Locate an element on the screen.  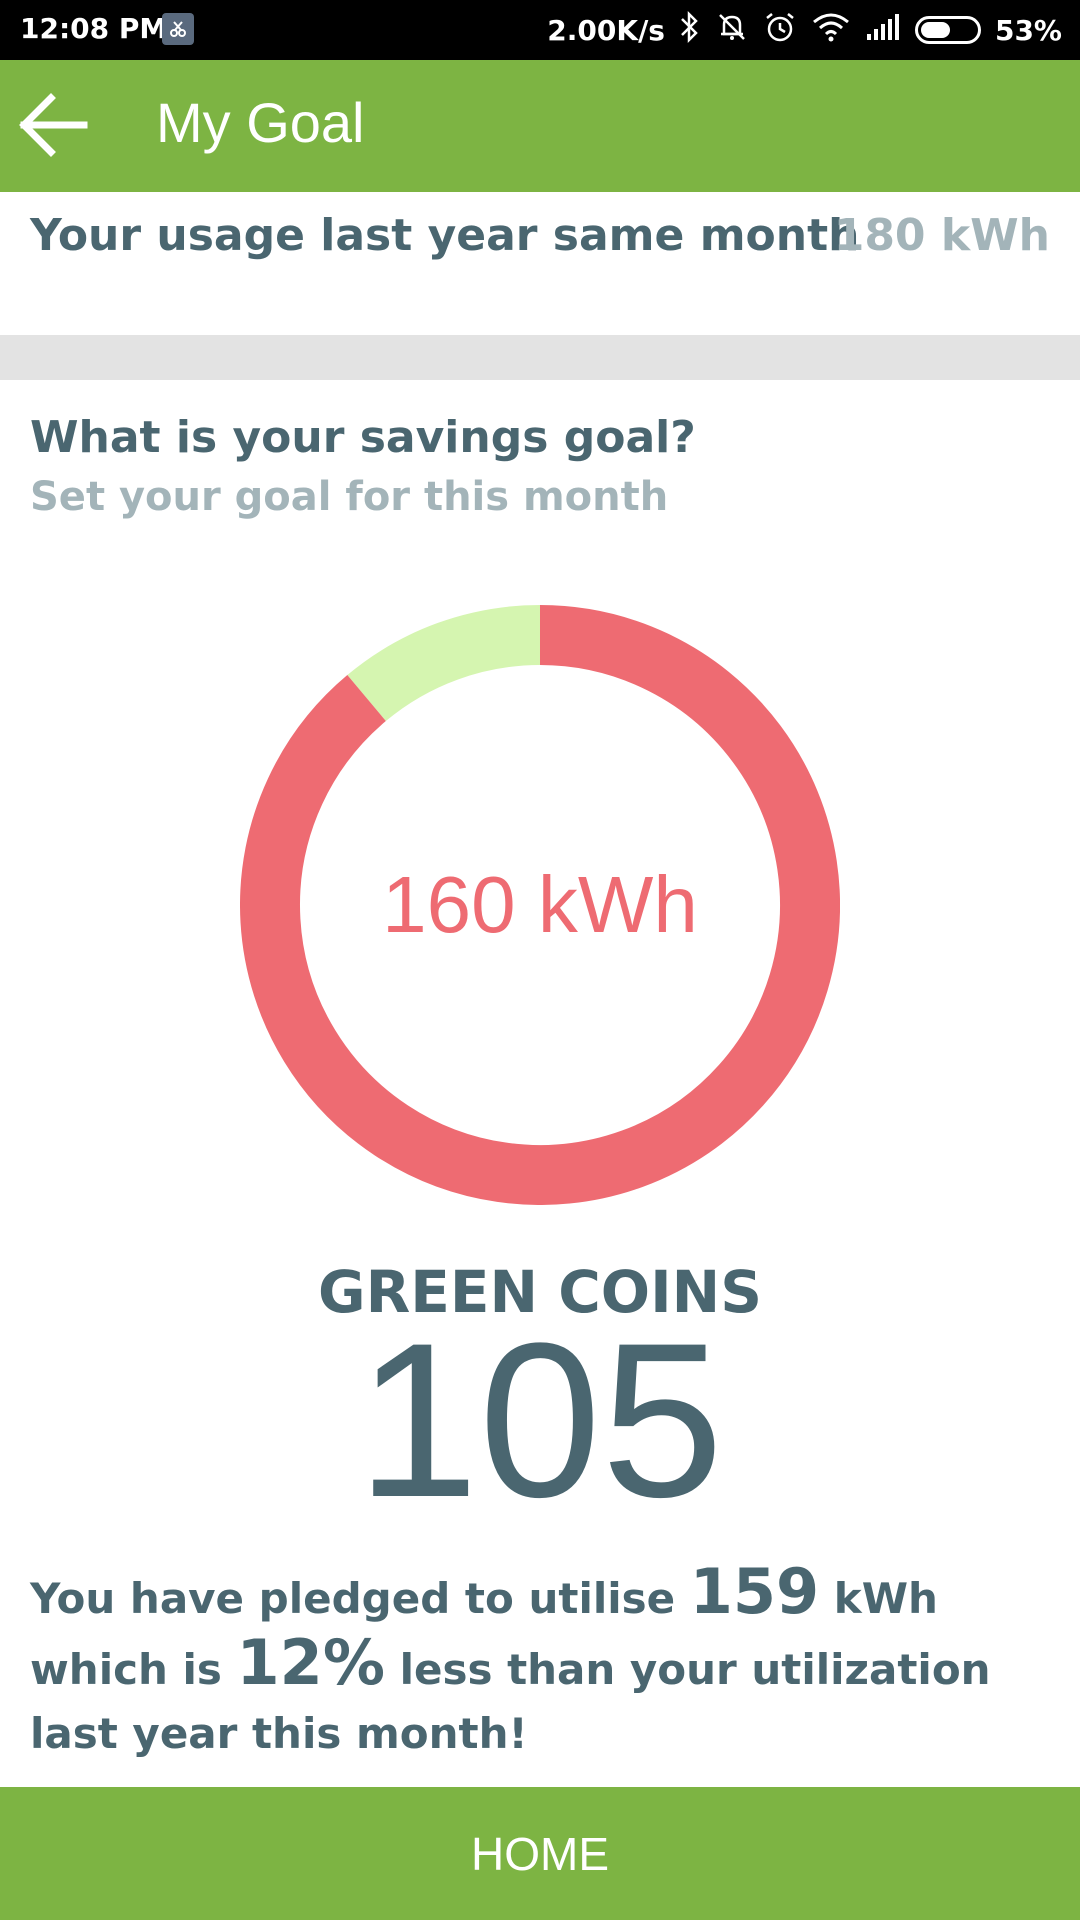
battery-level is located at coordinates (935, 30).